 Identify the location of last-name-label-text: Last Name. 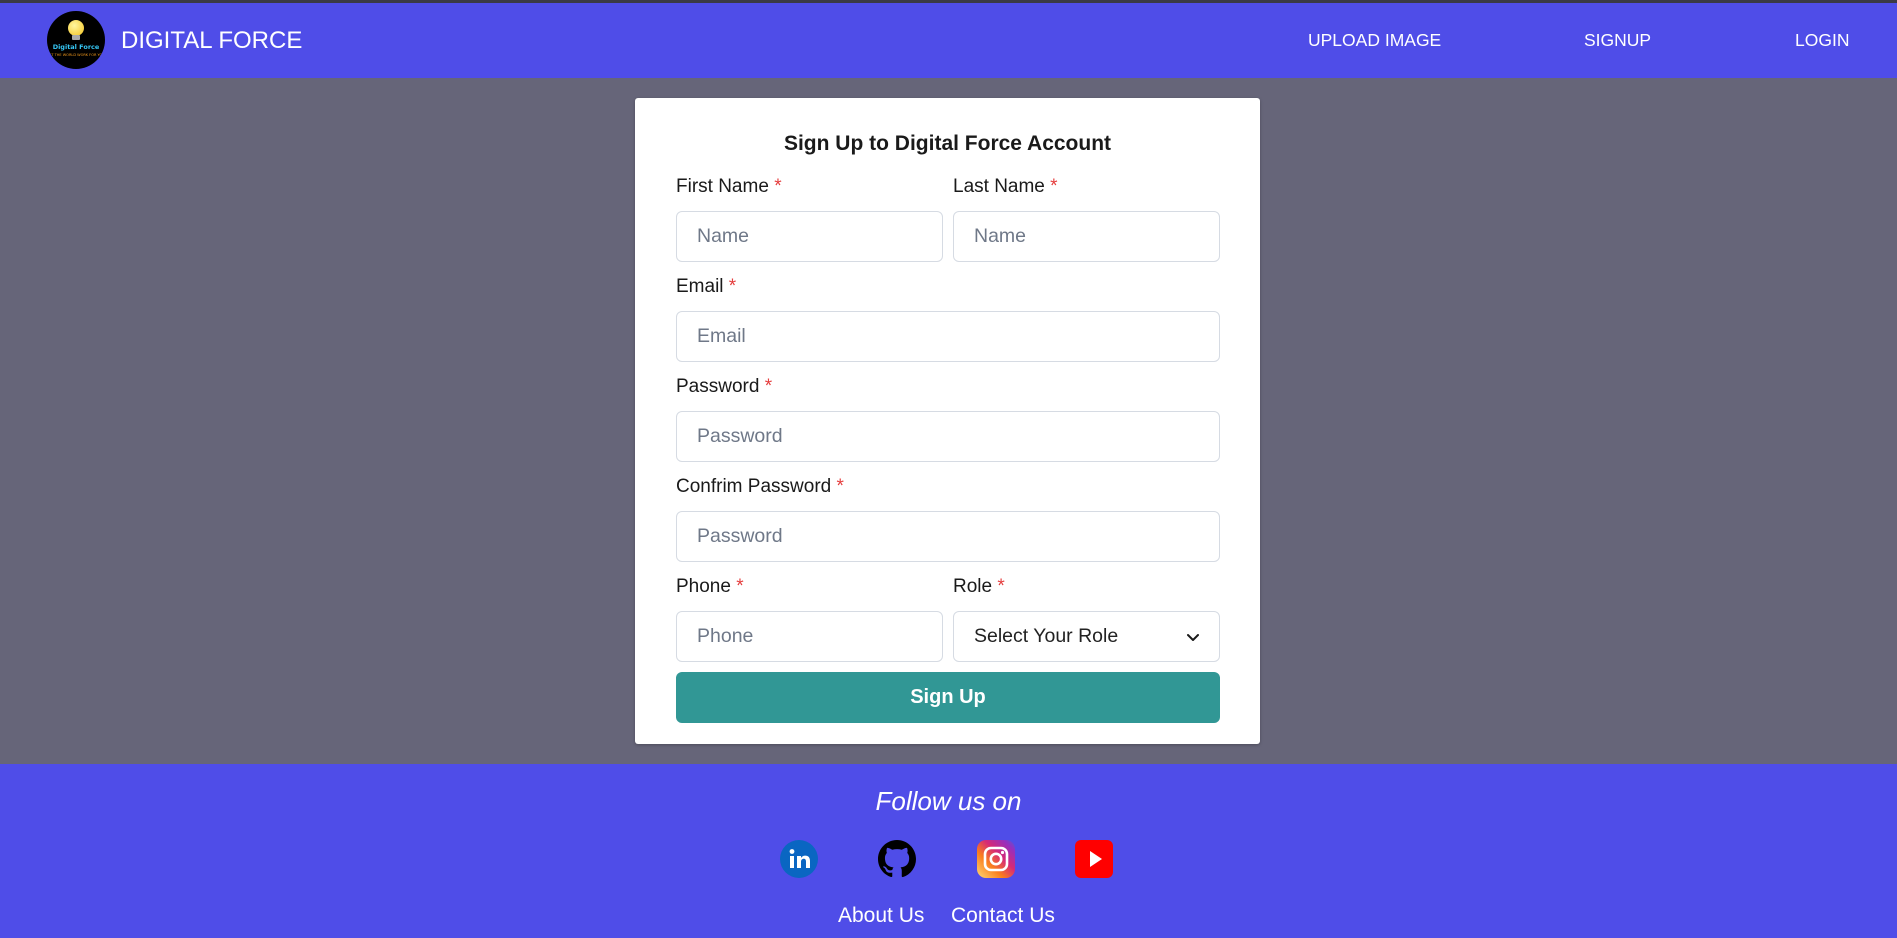
(999, 186).